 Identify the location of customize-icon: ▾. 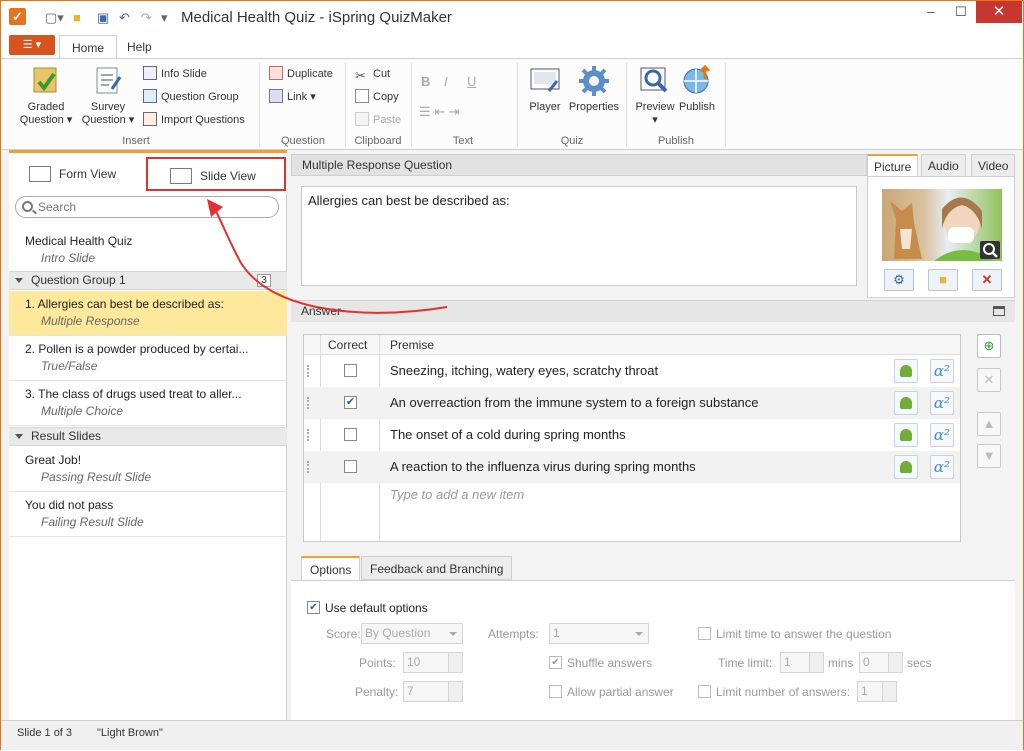
(164, 18).